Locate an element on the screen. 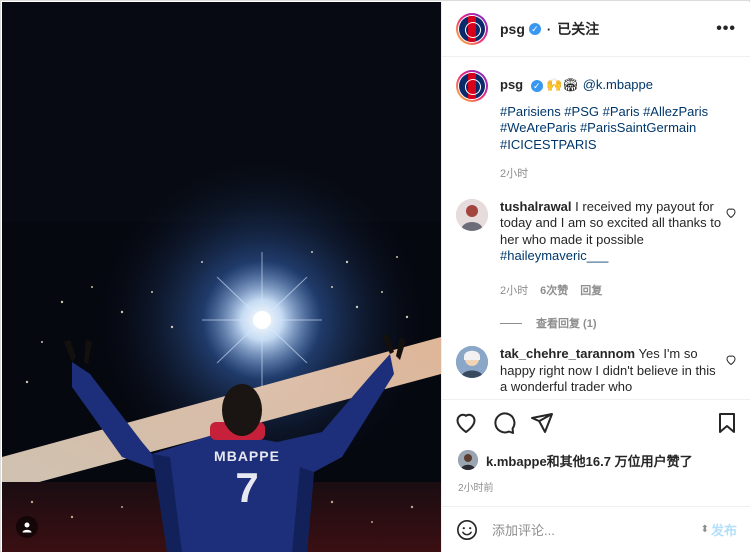  more-options-icon: ••• is located at coordinates (726, 29).